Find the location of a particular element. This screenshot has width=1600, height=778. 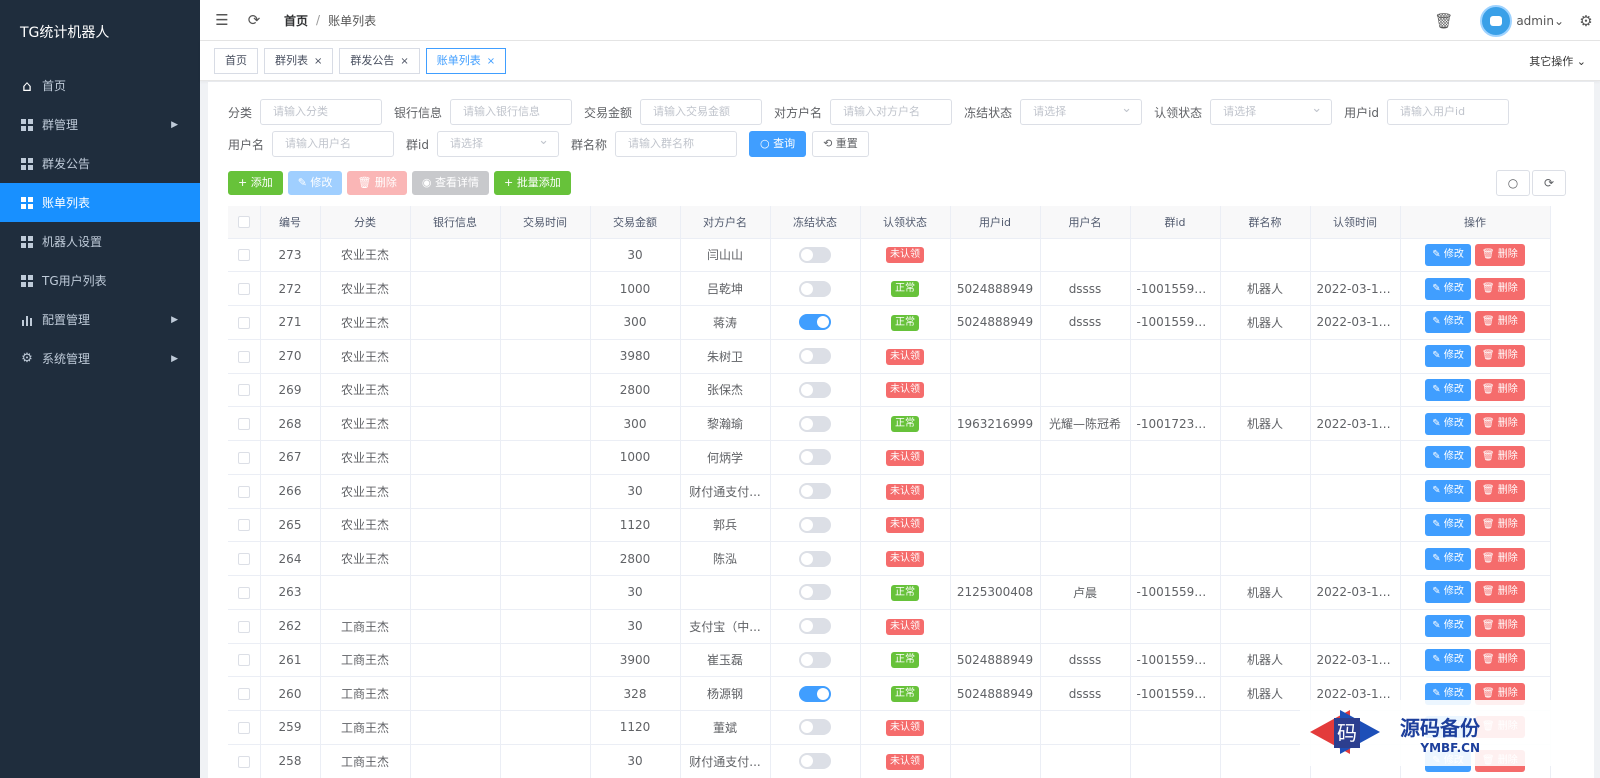

sidebar-item-5: TG用户列表 is located at coordinates (100, 280).